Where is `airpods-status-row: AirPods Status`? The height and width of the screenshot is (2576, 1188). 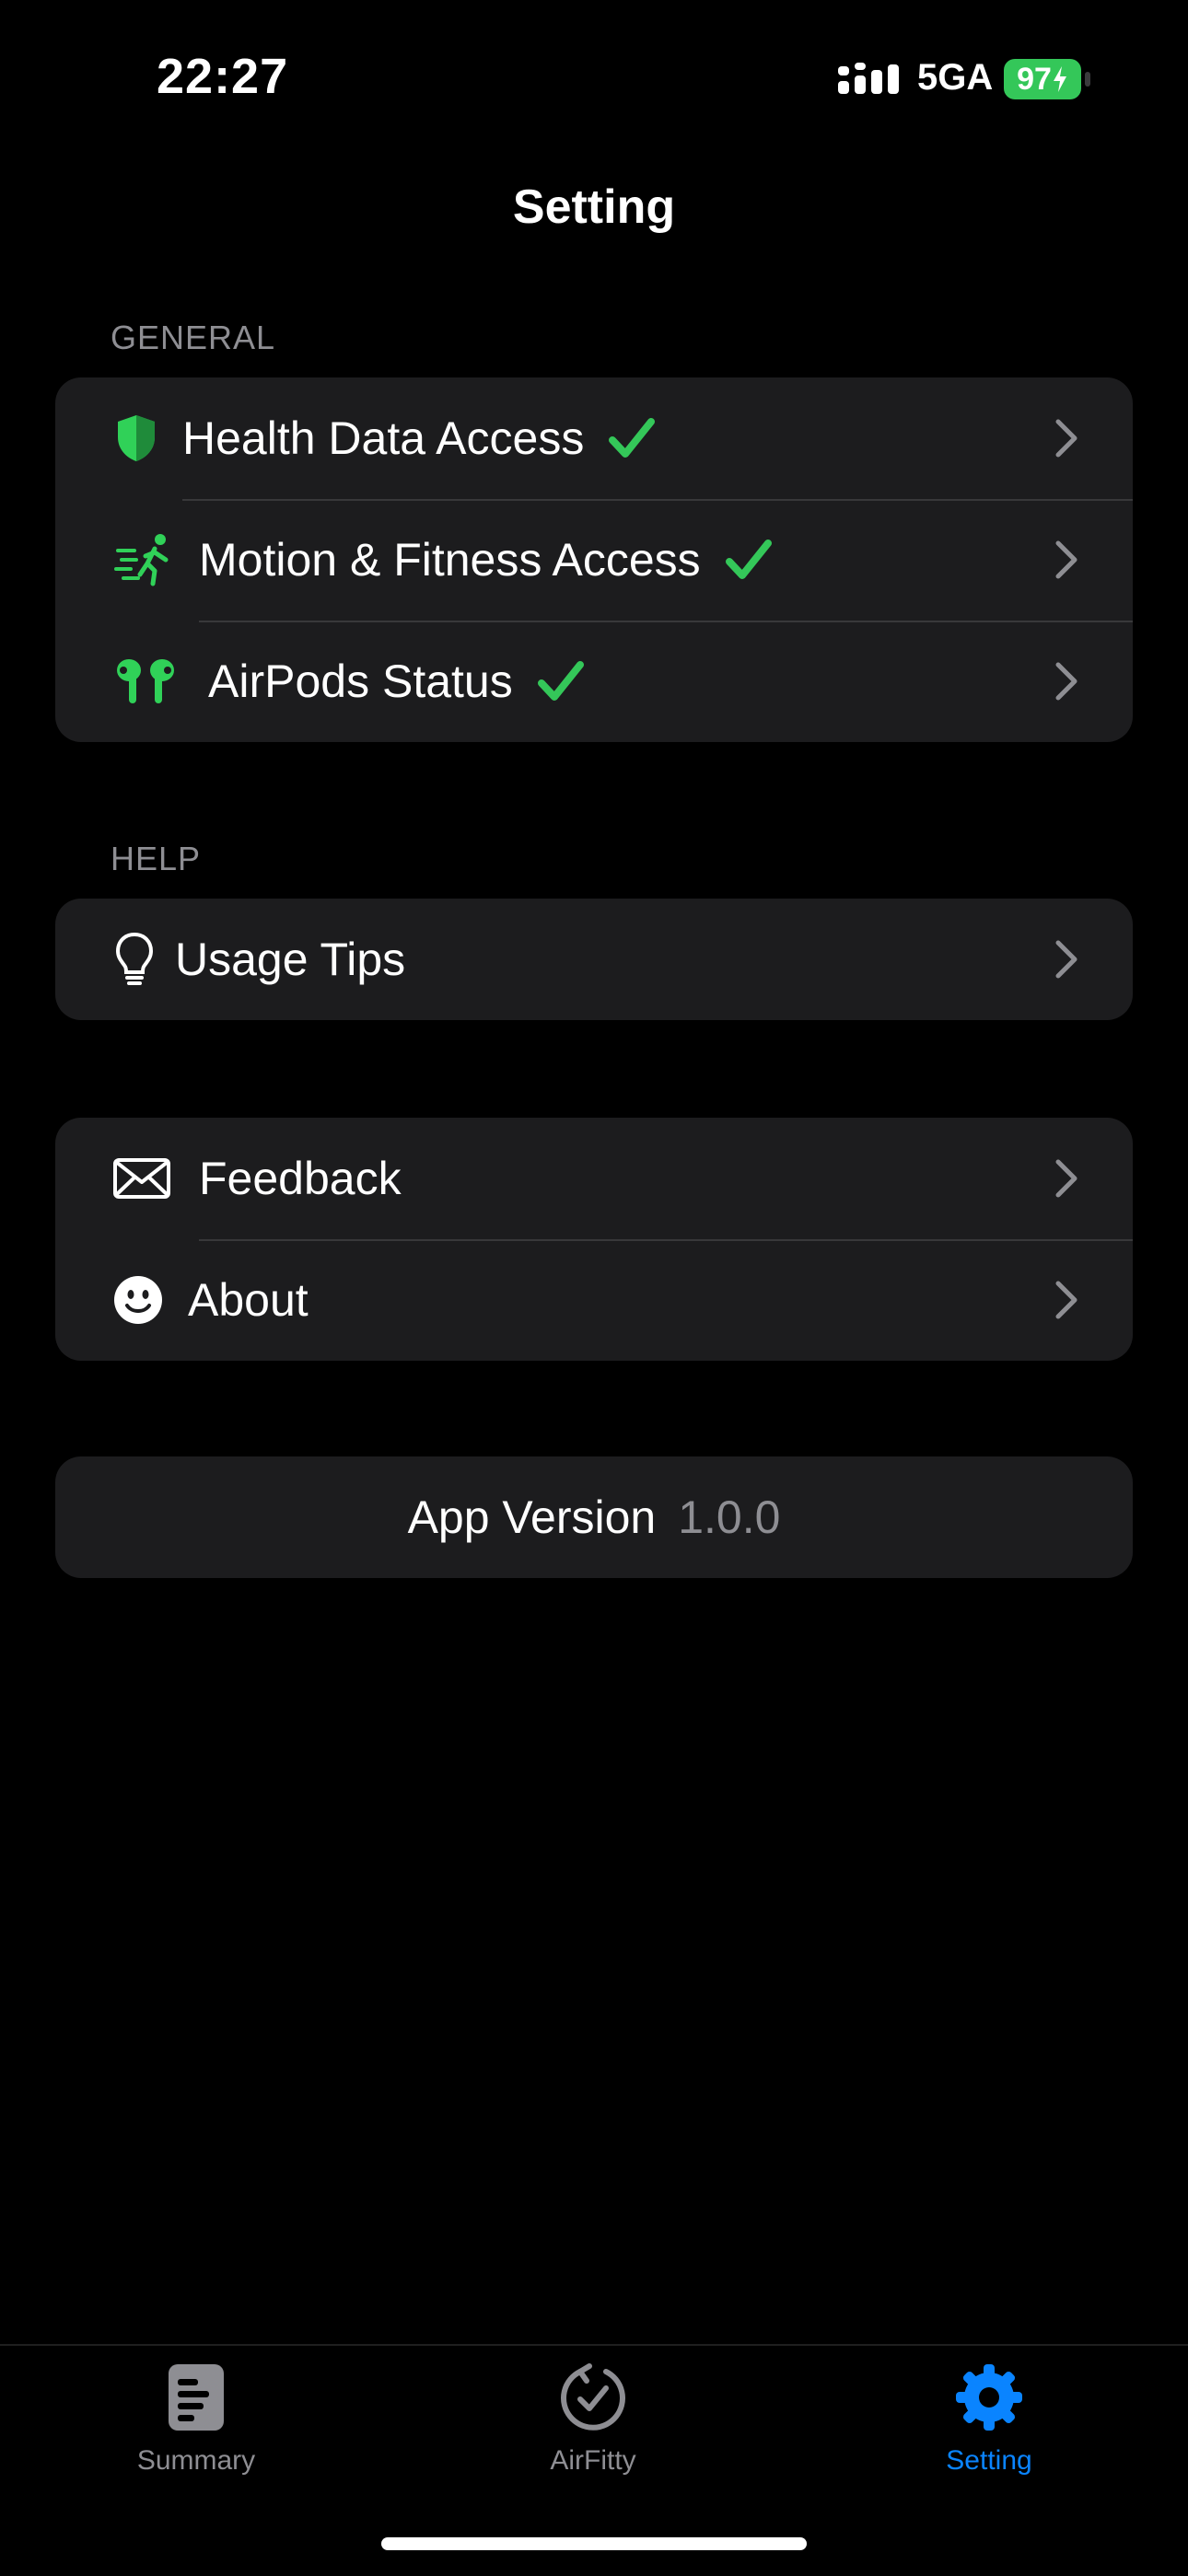
airpods-status-row: AirPods Status is located at coordinates (594, 681).